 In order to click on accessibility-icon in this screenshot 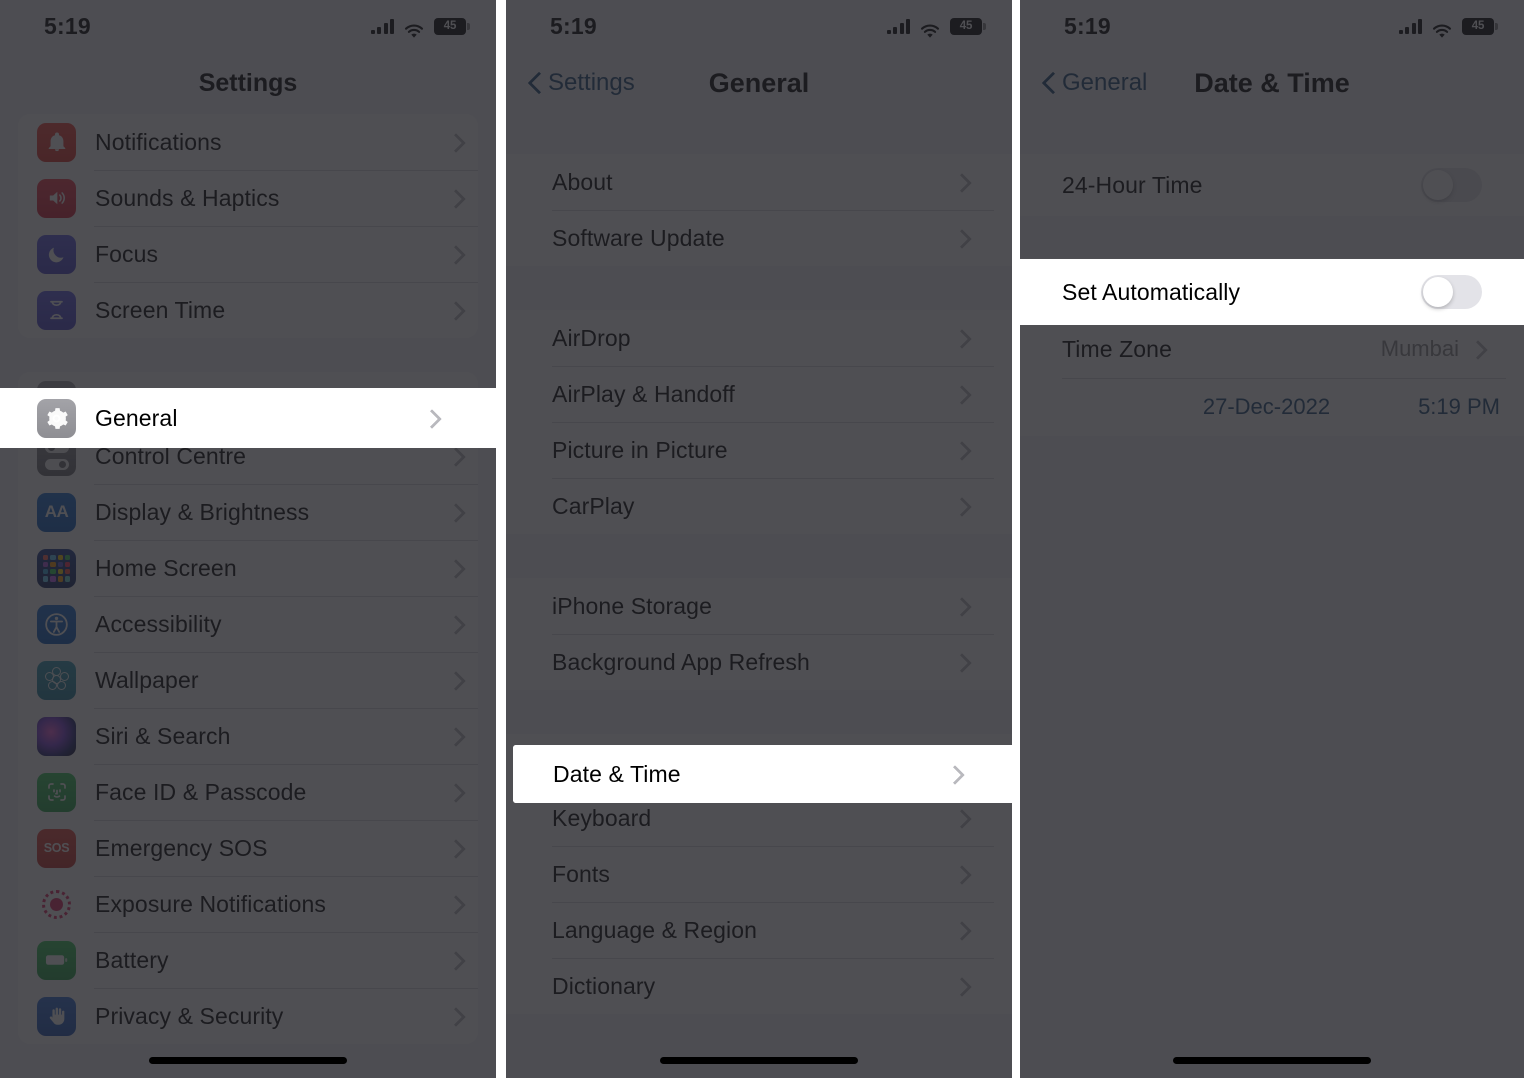, I will do `click(56, 624)`.